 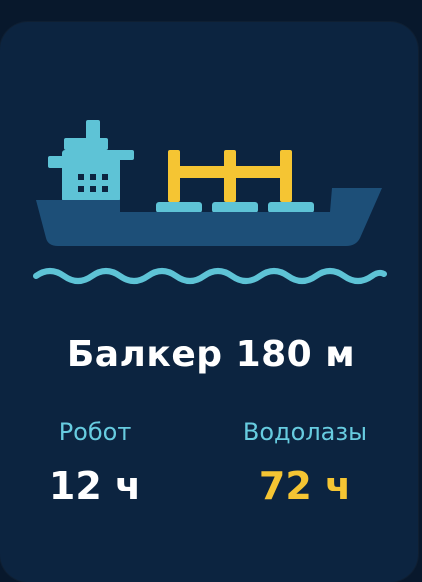 I want to click on robot-stat-label: Робот, so click(x=95, y=432).